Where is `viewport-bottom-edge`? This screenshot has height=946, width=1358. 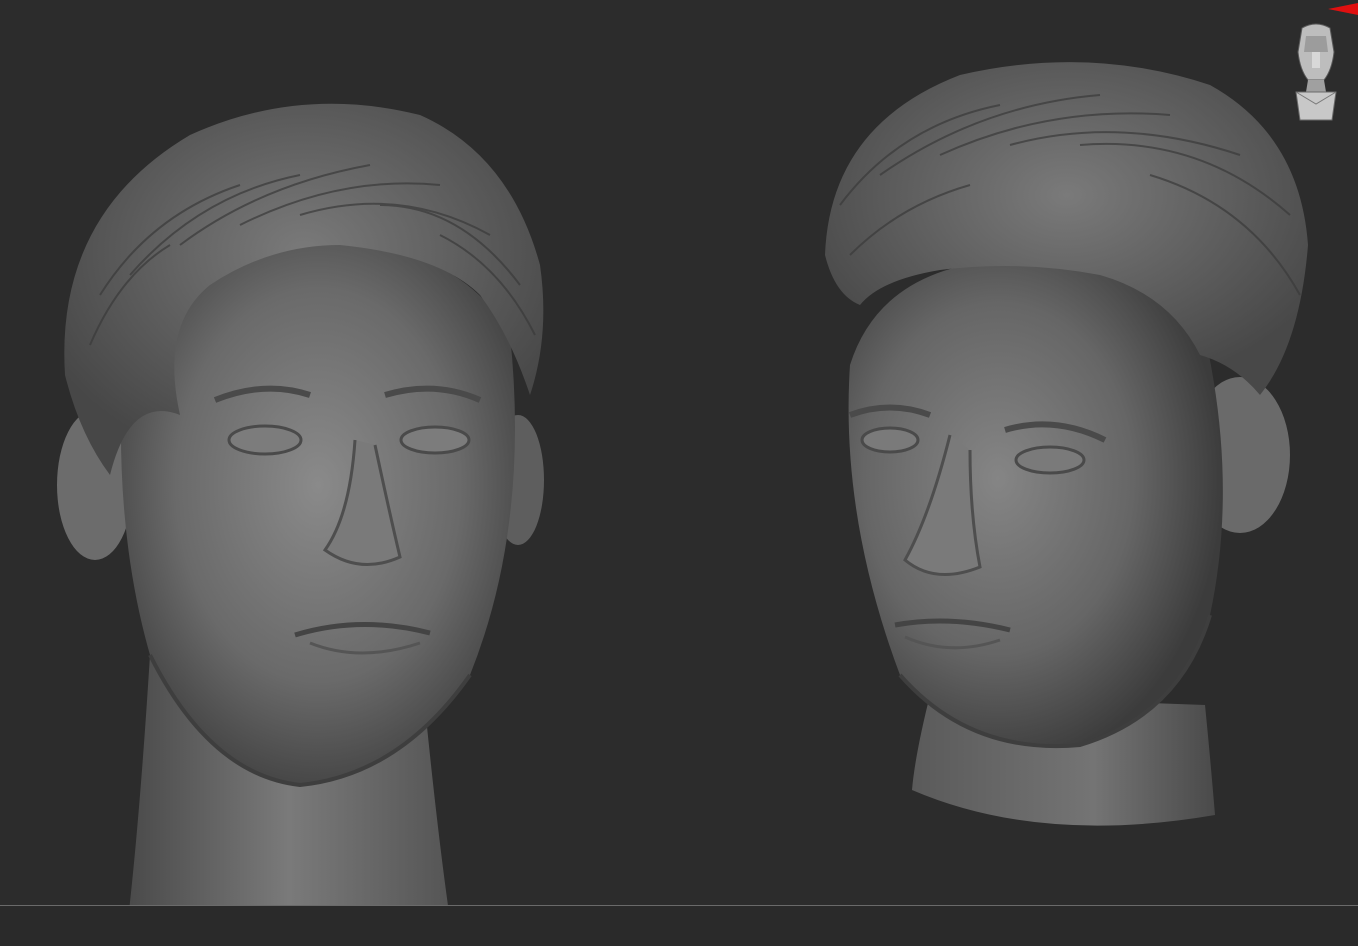 viewport-bottom-edge is located at coordinates (679, 926).